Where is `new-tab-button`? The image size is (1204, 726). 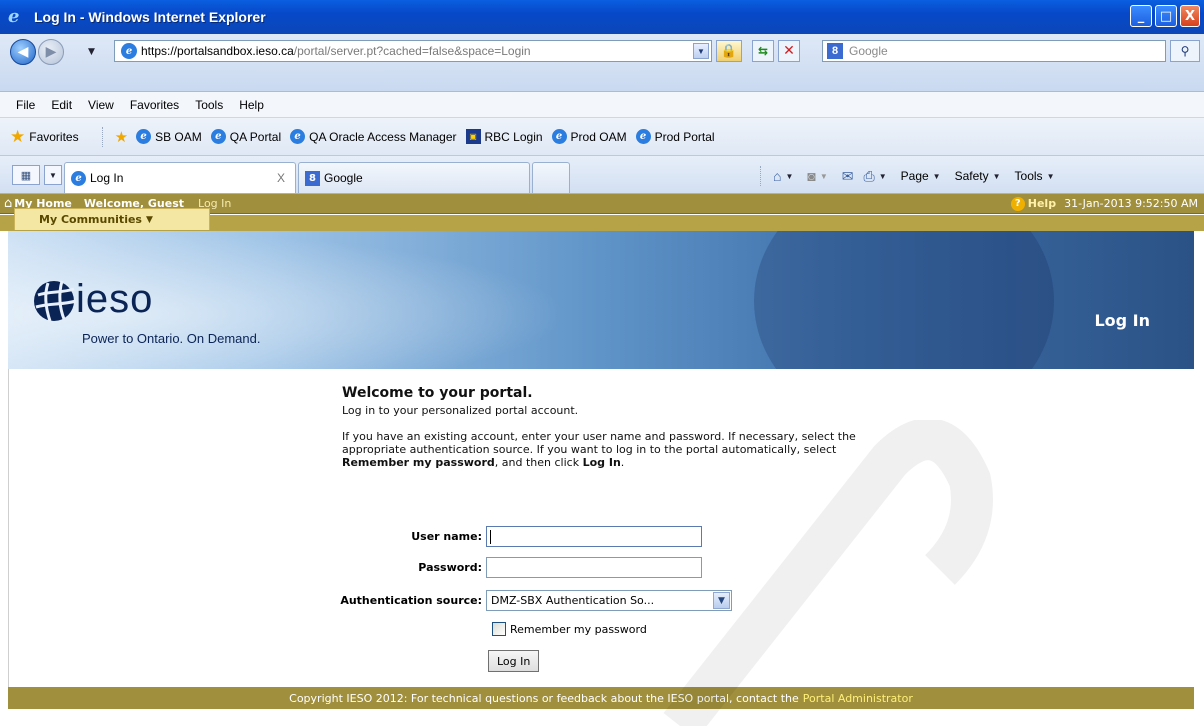 new-tab-button is located at coordinates (551, 177).